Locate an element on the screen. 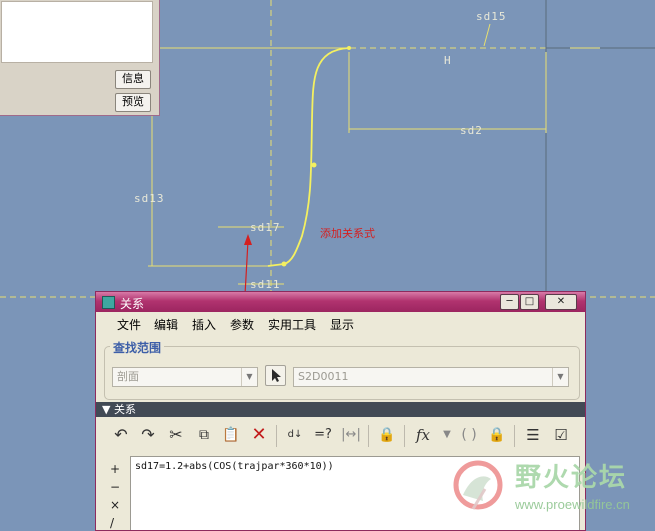 The height and width of the screenshot is (531, 655). editor-gutter: + − × / is located at coordinates (117, 493).